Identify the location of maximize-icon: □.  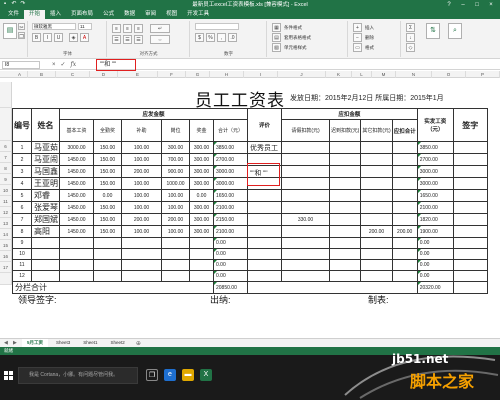
(477, 5).